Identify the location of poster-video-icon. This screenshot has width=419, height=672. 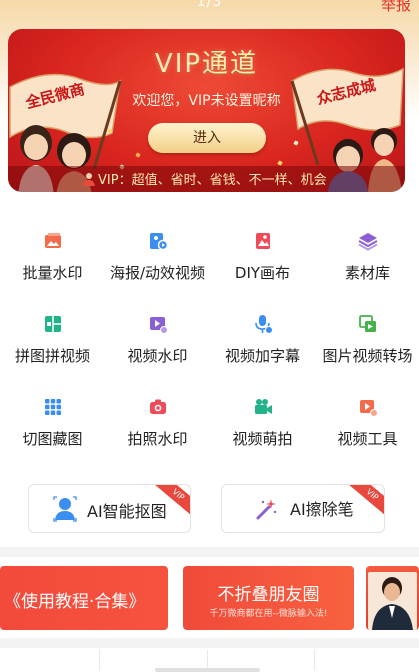
(159, 242).